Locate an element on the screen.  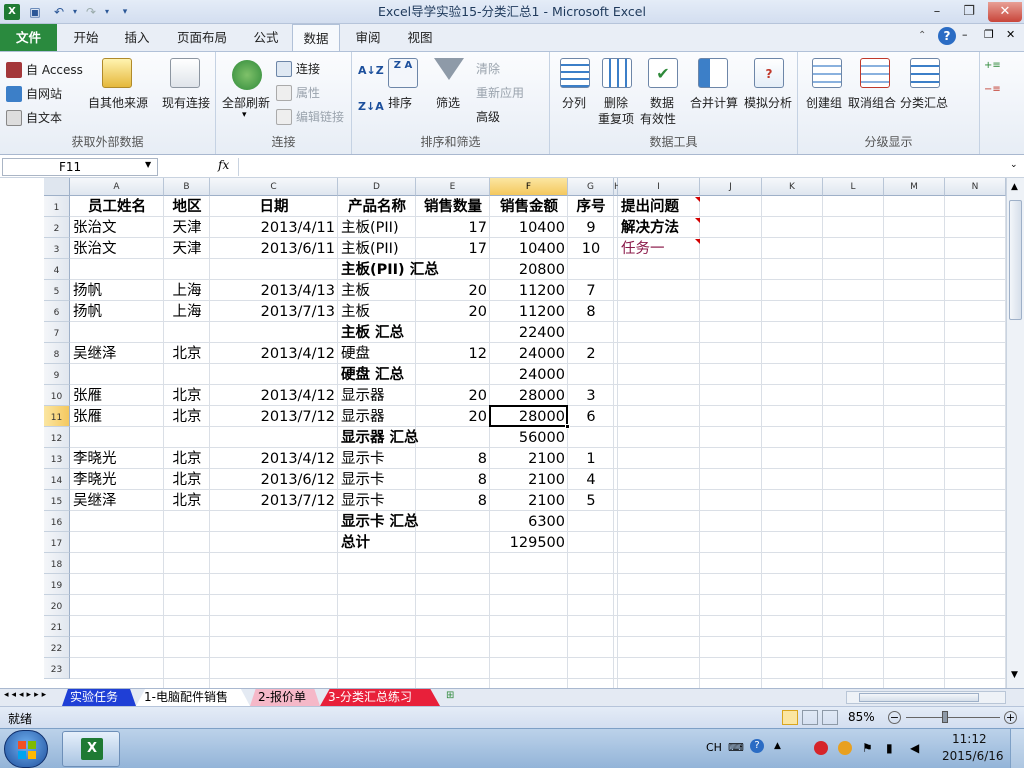
cell-E14: 8 is located at coordinates (453, 479).